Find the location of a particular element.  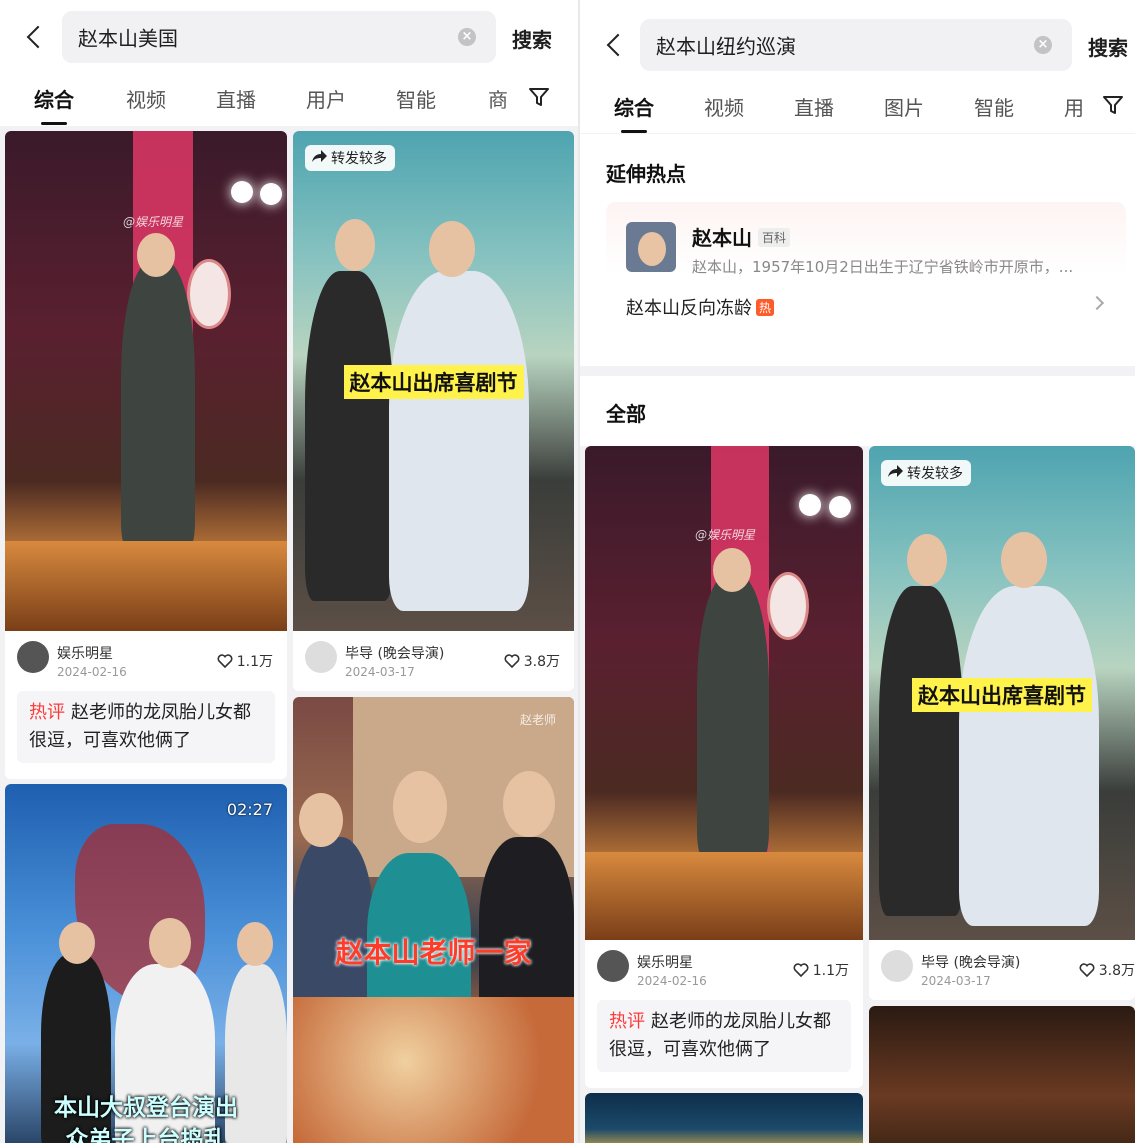

tab-shop: 商 is located at coordinates (498, 98).